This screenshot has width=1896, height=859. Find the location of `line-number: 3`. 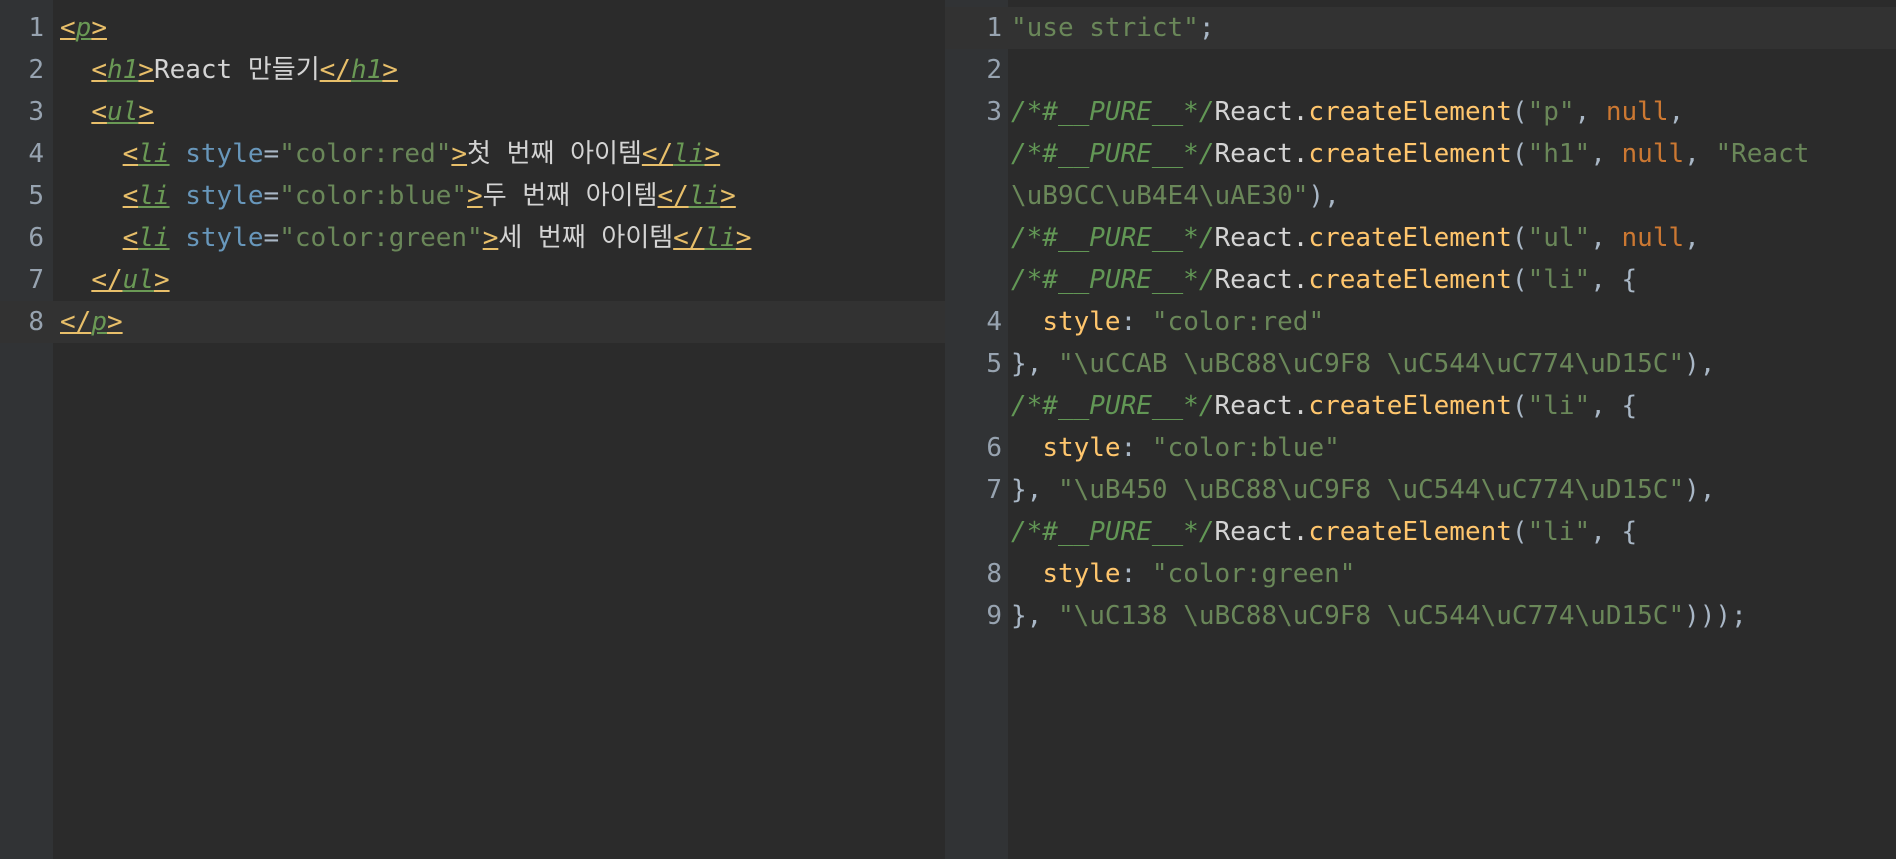

line-number: 3 is located at coordinates (994, 112).